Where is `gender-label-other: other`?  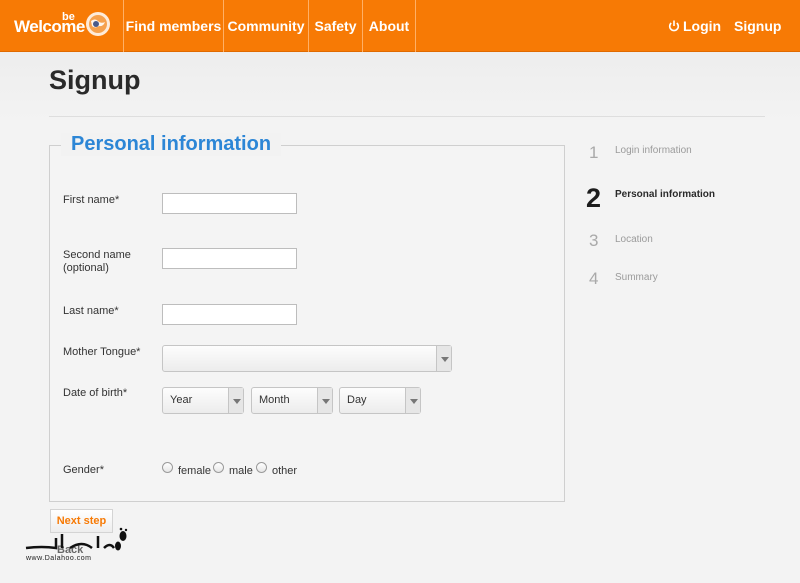
gender-label-other: other is located at coordinates (285, 471).